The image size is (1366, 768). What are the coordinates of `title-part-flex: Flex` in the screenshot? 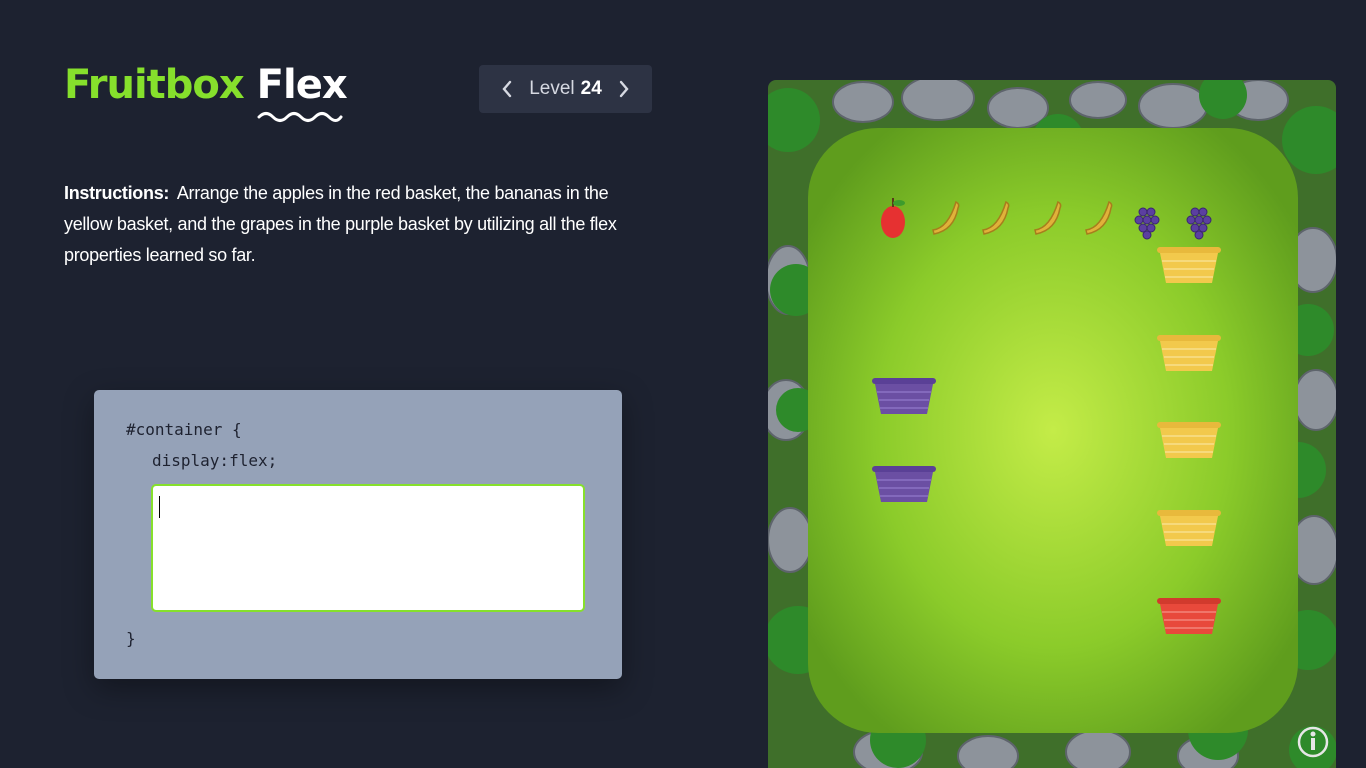 It's located at (302, 92).